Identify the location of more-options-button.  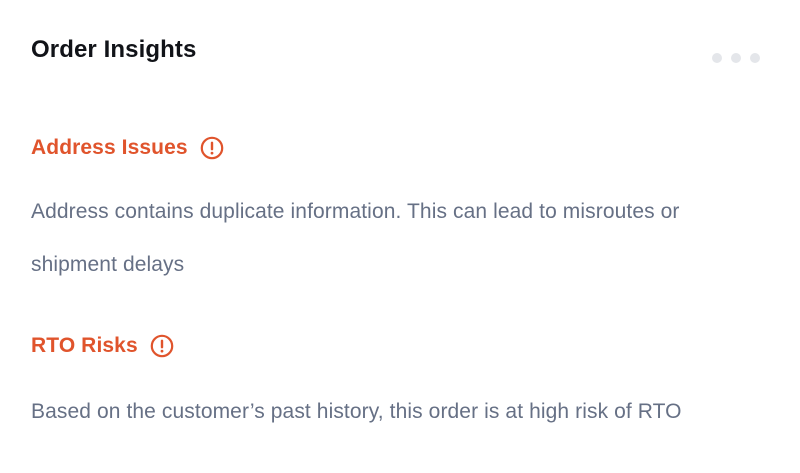
(736, 58).